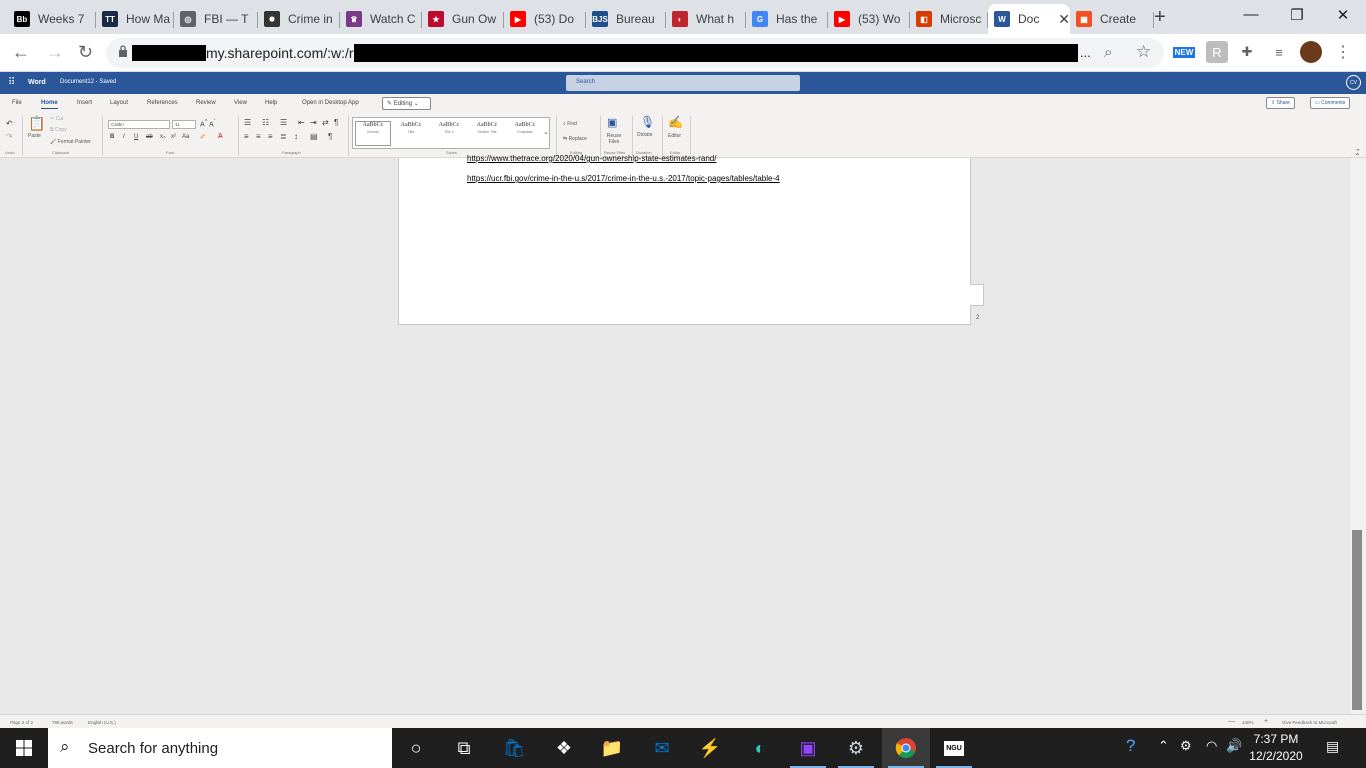 This screenshot has width=1366, height=768. Describe the element at coordinates (220, 748) in the screenshot. I see `taskbar-search-input: ⌕ Search for anything` at that location.